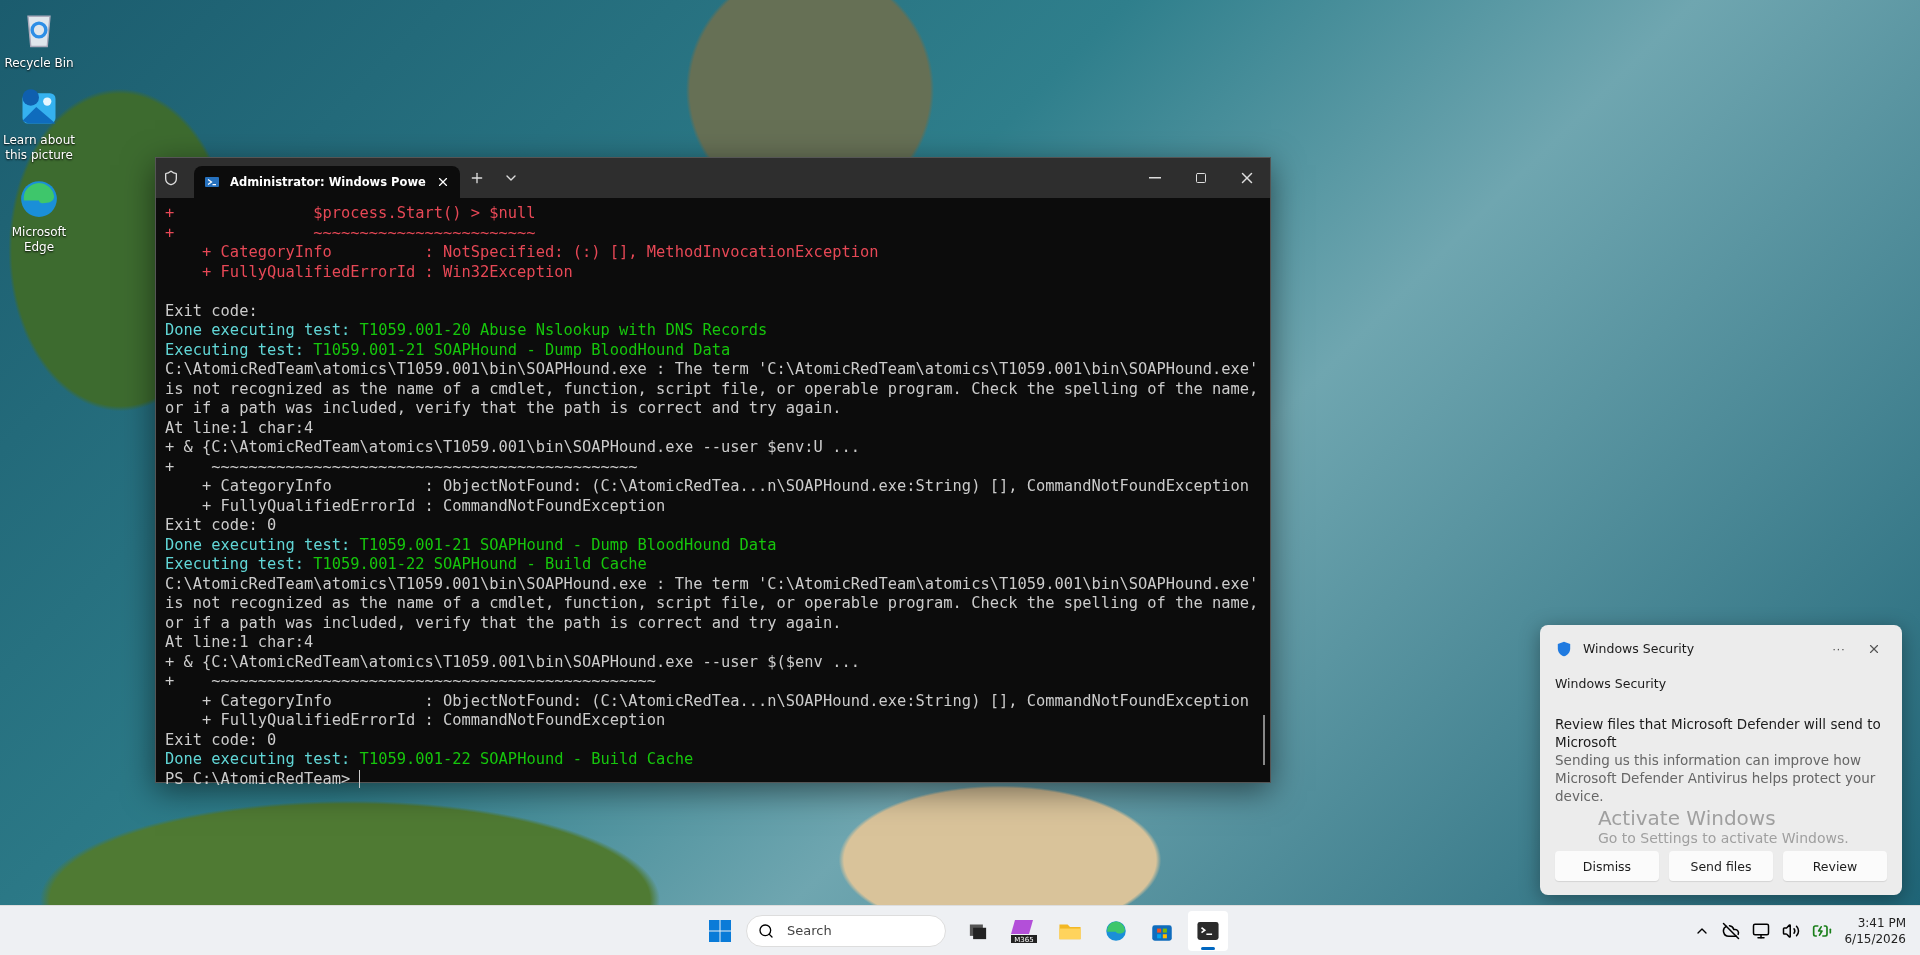  I want to click on notification-source: Windows Security, so click(1611, 683).